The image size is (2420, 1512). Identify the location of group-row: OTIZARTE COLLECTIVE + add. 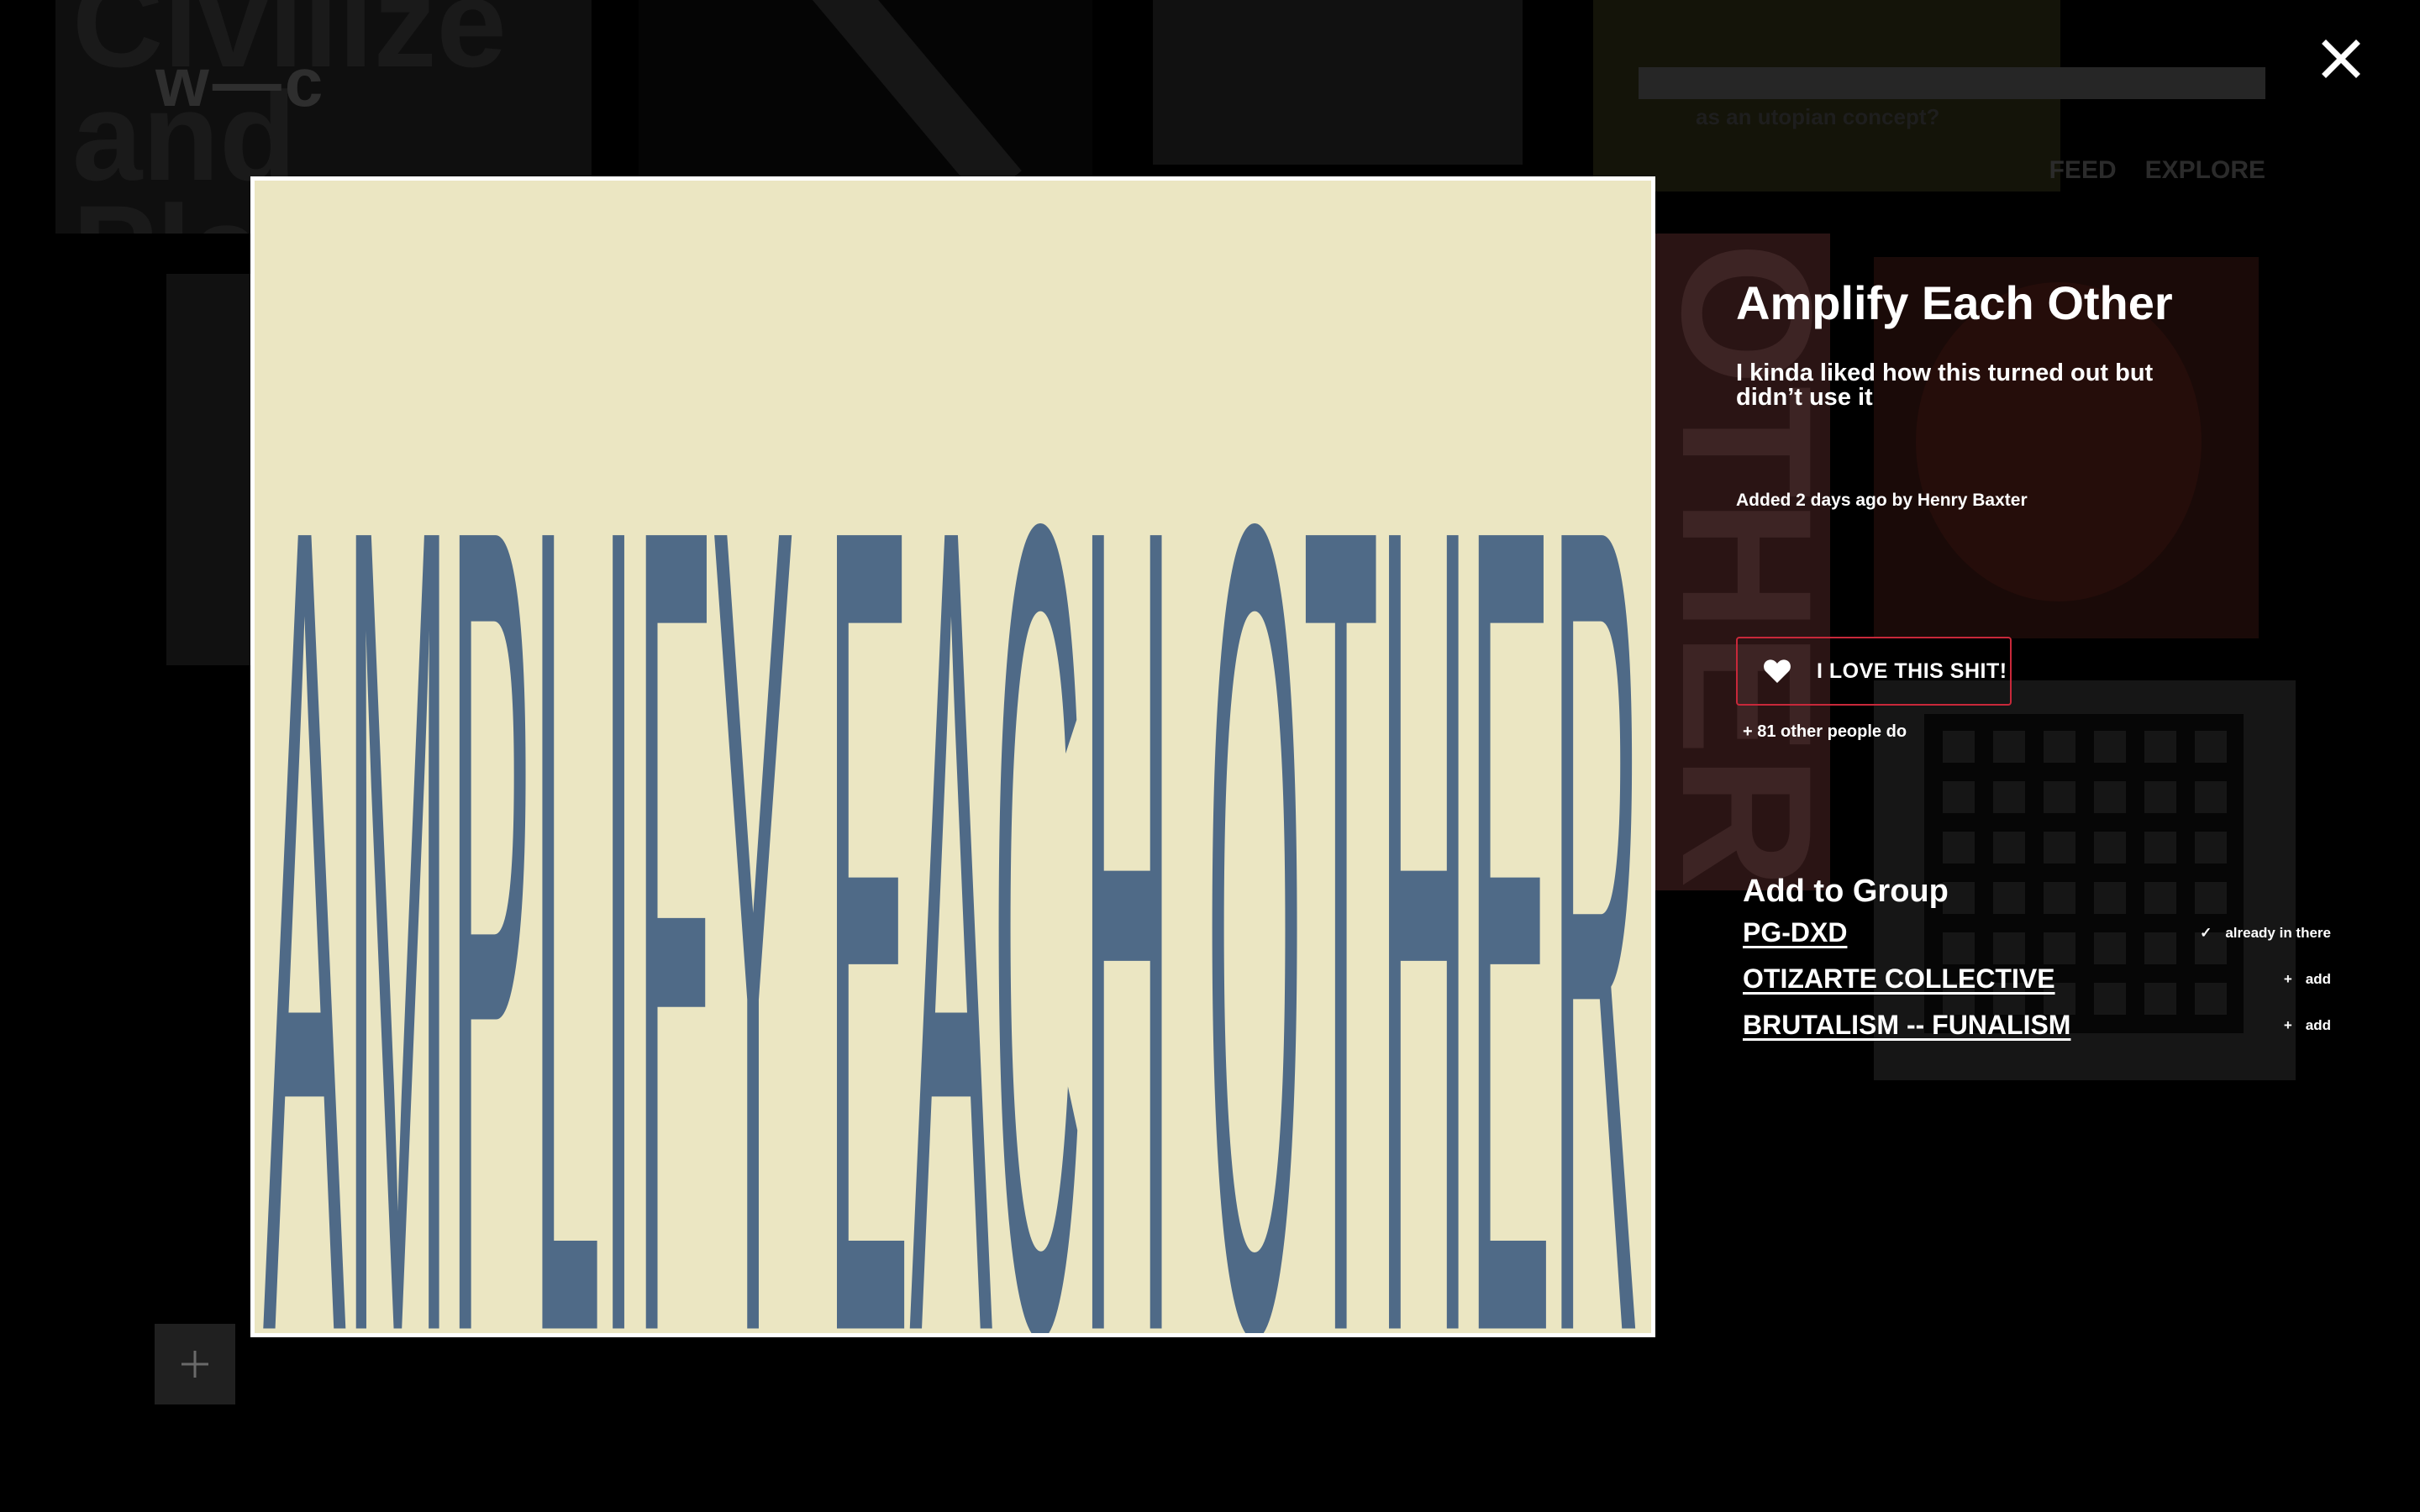
(2037, 979).